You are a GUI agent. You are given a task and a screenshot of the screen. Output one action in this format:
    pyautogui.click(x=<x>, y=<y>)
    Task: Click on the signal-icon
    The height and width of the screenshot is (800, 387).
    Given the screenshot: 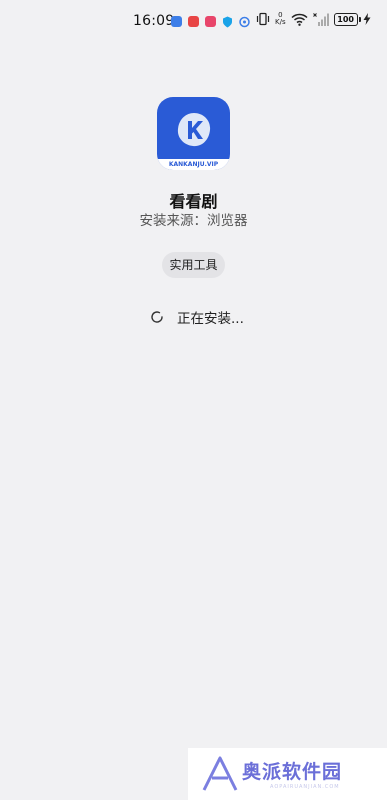 What is the action you would take?
    pyautogui.click(x=320, y=19)
    